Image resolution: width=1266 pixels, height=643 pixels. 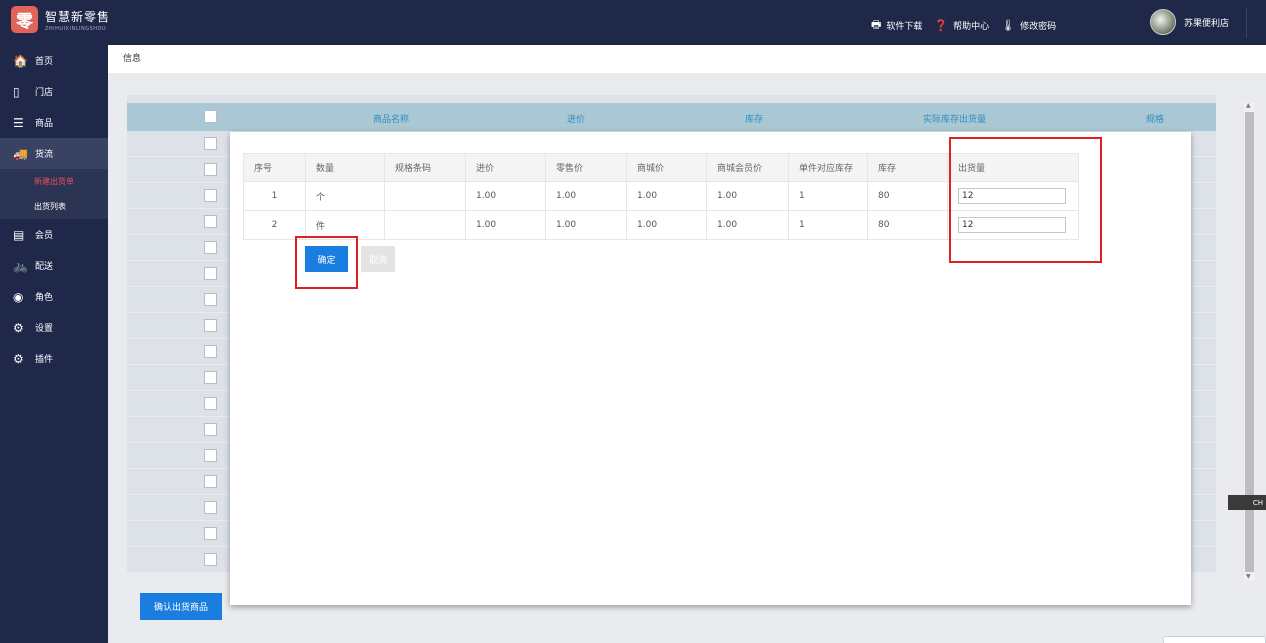 I want to click on highlight-ship-qty, so click(x=1025, y=200).